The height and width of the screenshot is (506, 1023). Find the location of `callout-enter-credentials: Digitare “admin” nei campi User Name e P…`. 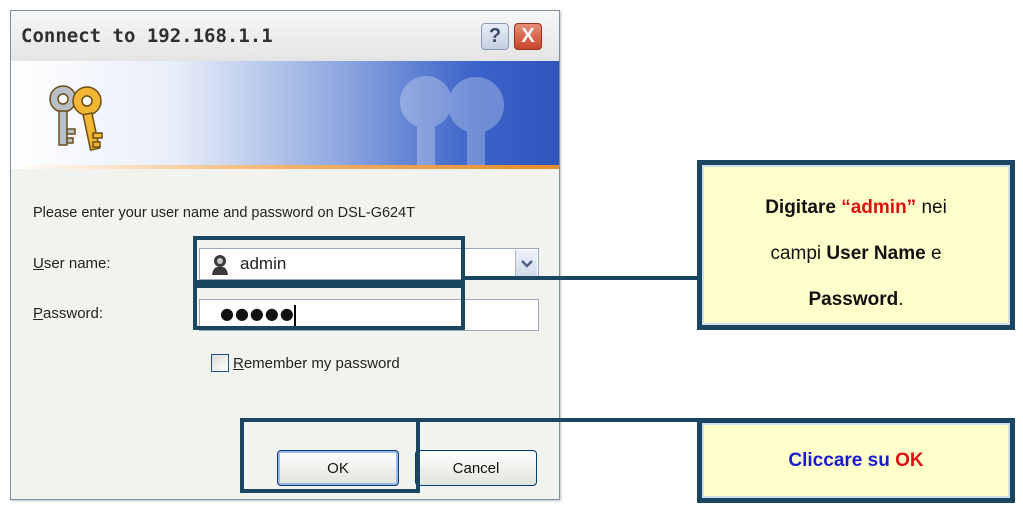

callout-enter-credentials: Digitare “admin” nei campi User Name e P… is located at coordinates (856, 245).